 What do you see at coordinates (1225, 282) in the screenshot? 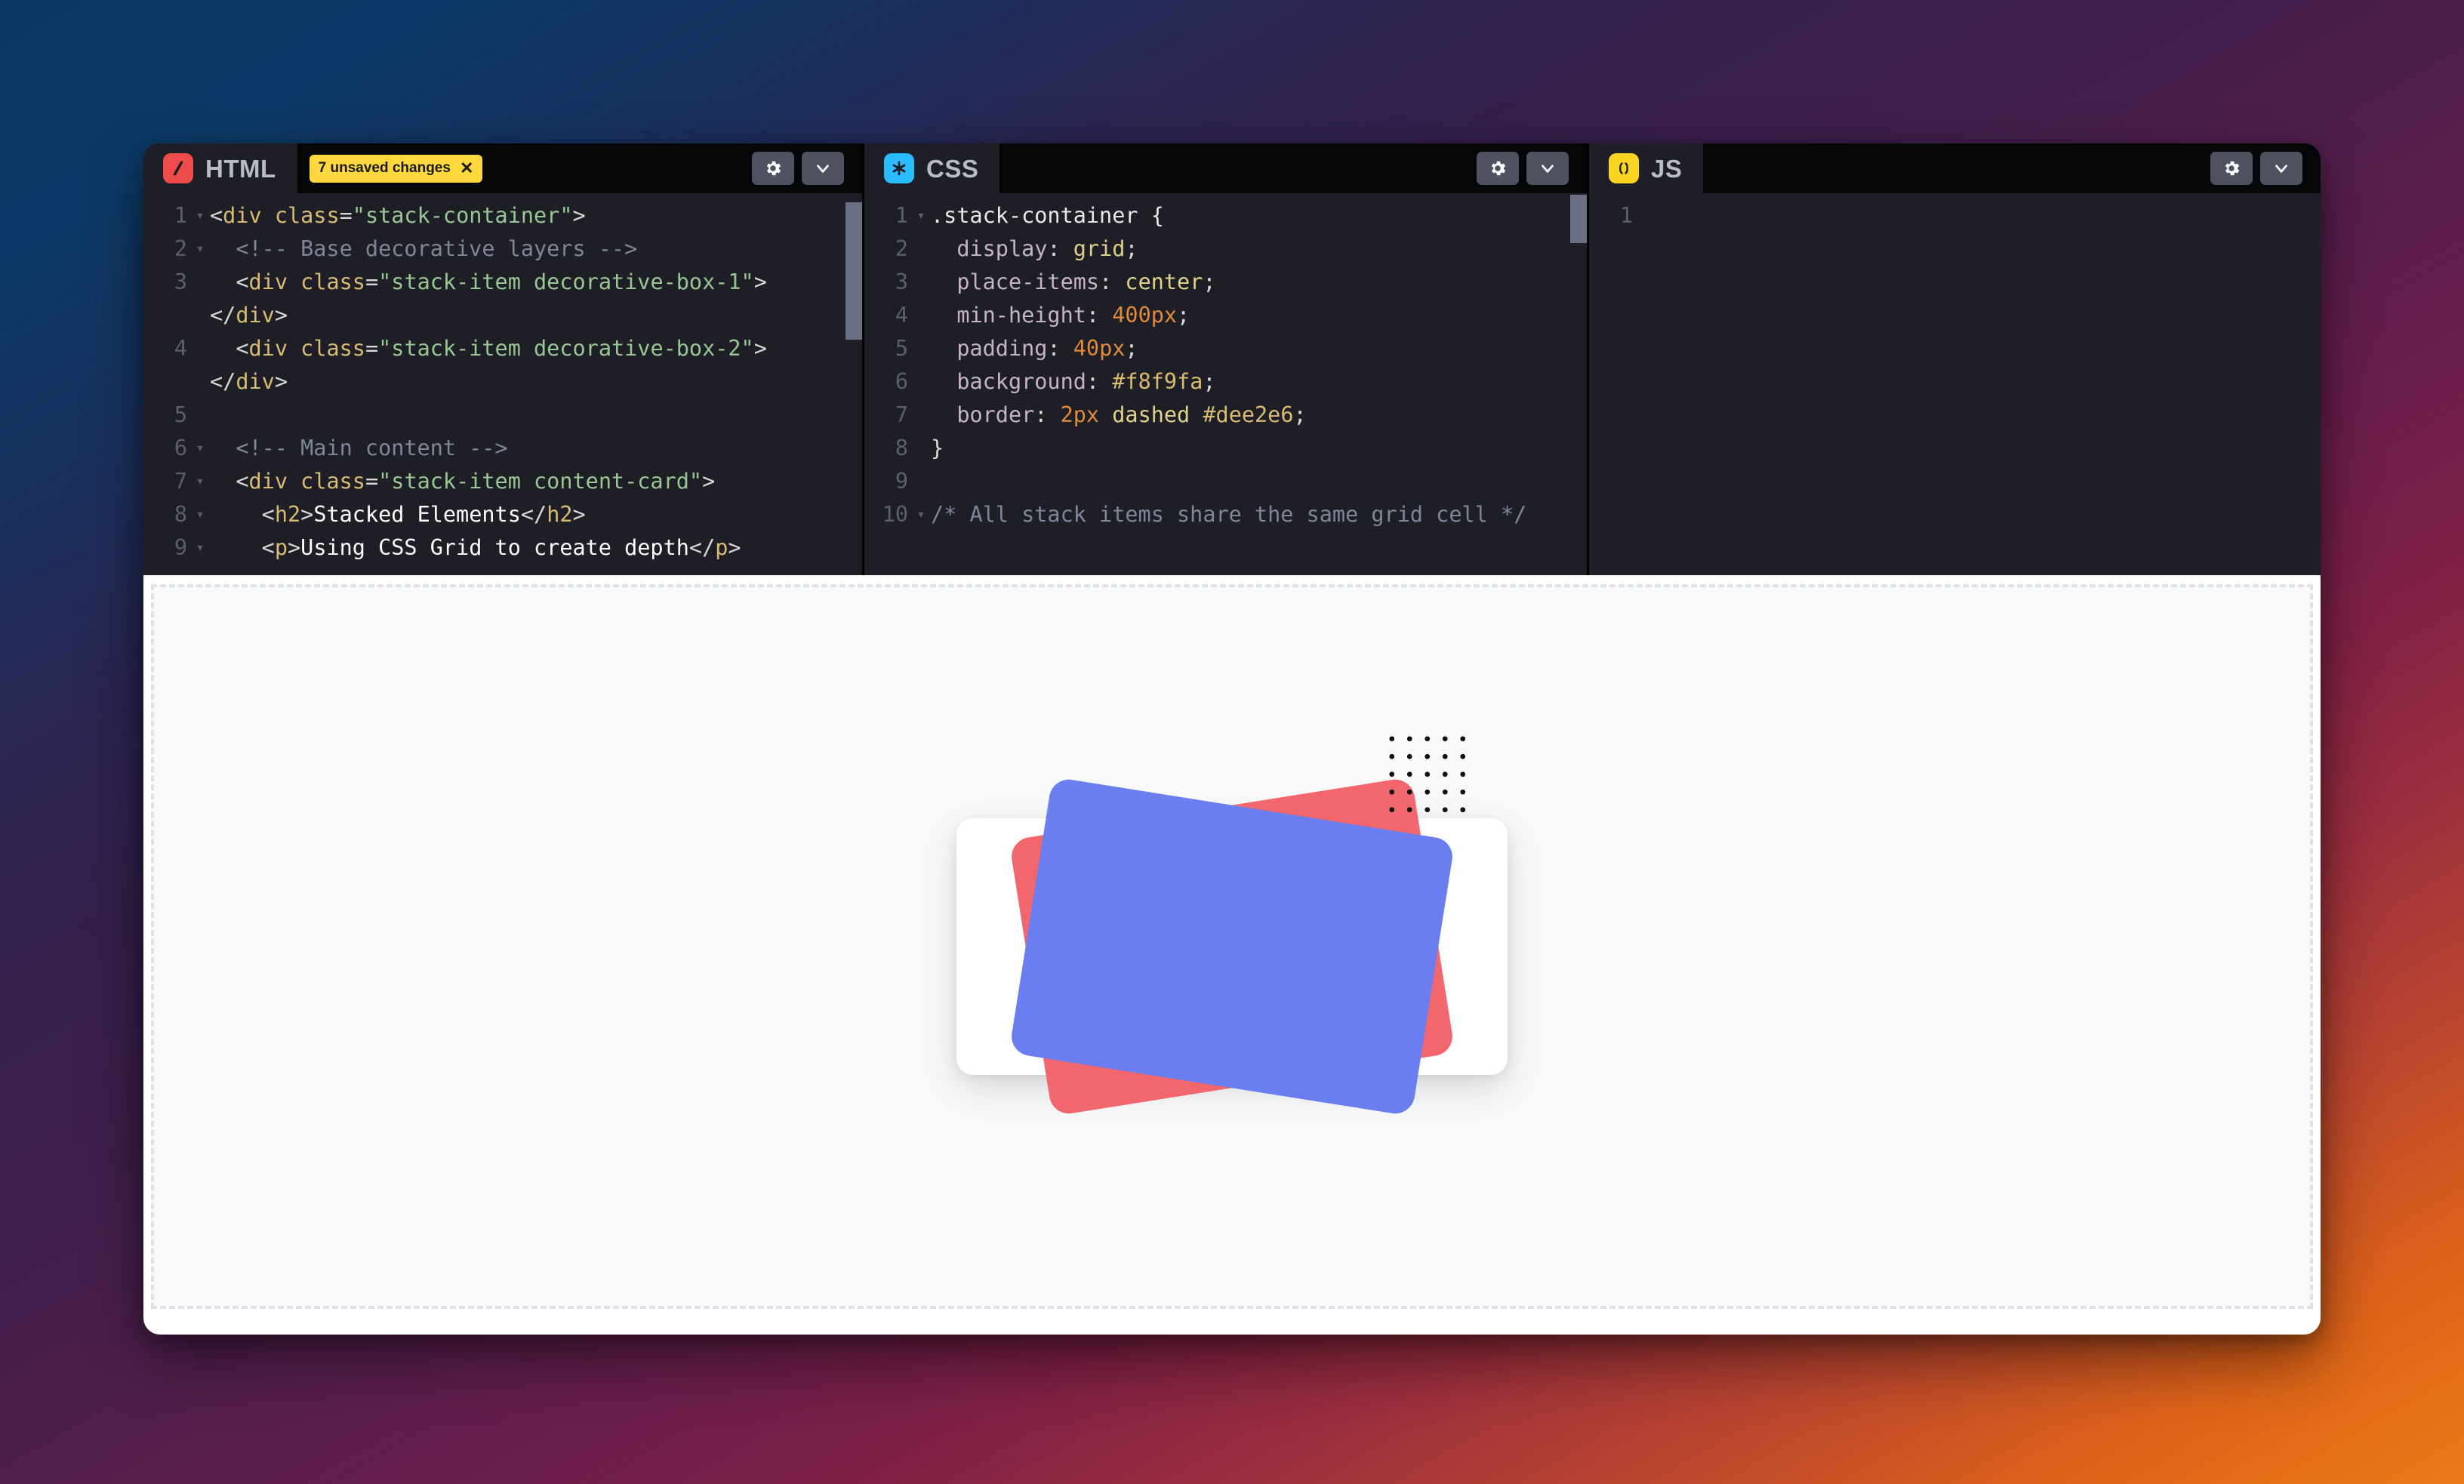
I see `code-line: 3 place-items: center;` at bounding box center [1225, 282].